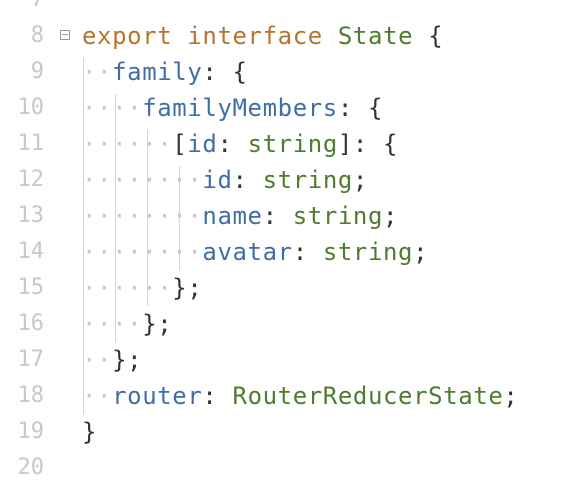 Image resolution: width=572 pixels, height=486 pixels. What do you see at coordinates (286, 468) in the screenshot?
I see `code-line-20: 20` at bounding box center [286, 468].